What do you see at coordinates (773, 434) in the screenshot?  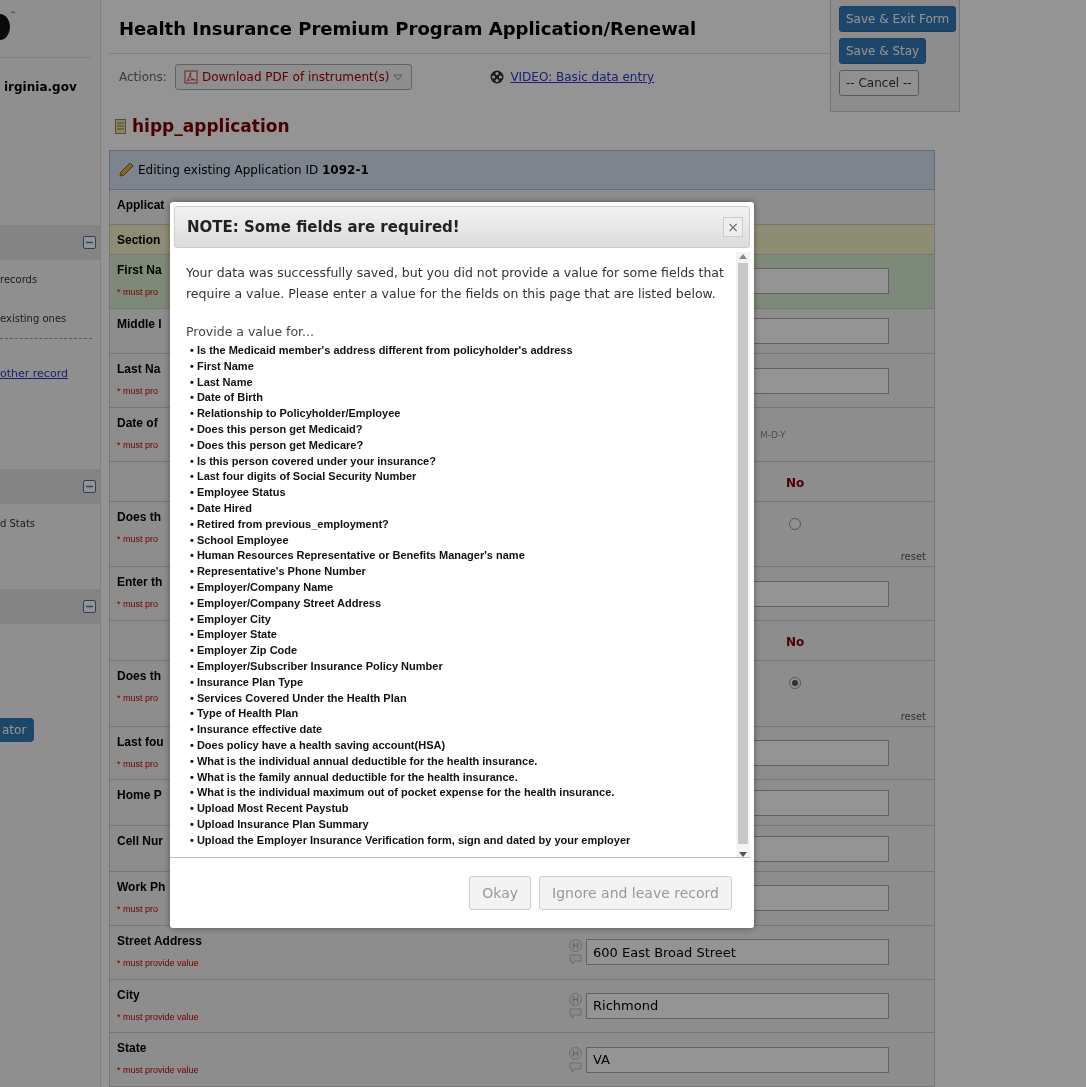 I see `date-format-hint: M-D-Y` at bounding box center [773, 434].